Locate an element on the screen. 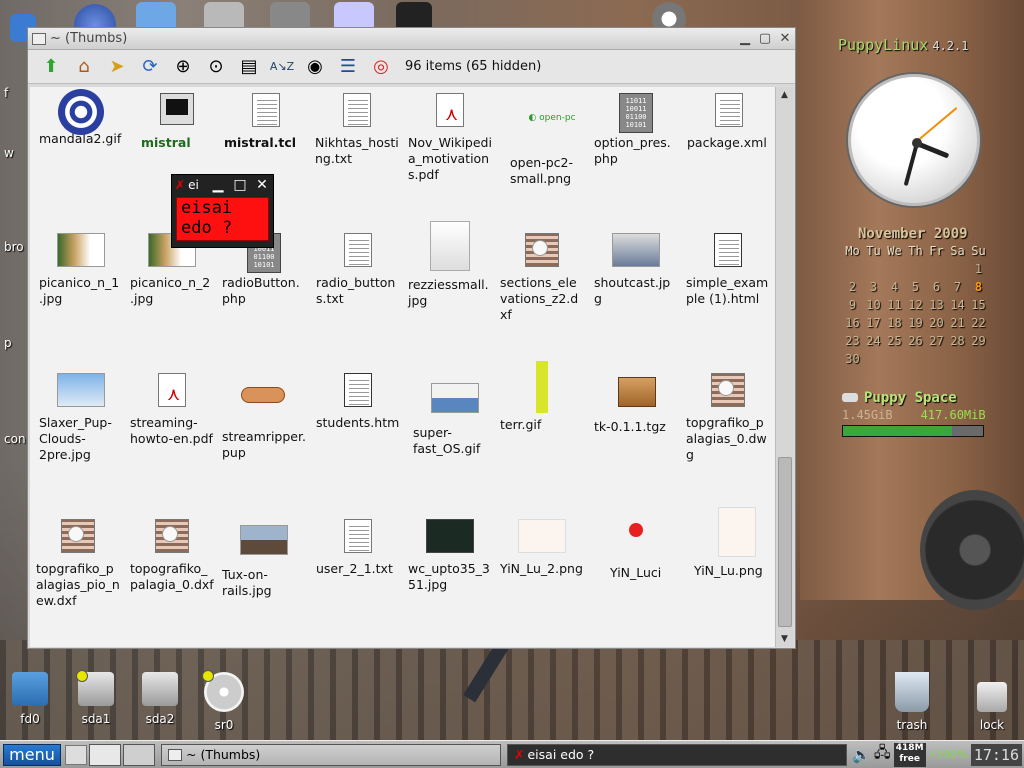 The height and width of the screenshot is (768, 1024). puppy-space-title: Puppy Space is located at coordinates (914, 398).